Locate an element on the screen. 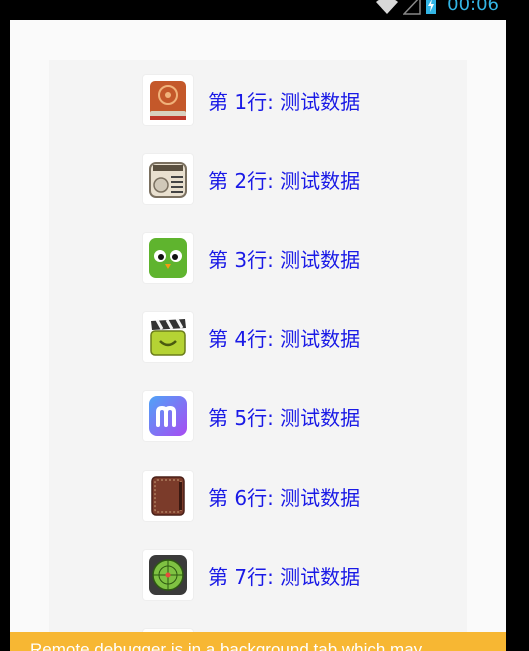 This screenshot has height=651, width=529. list-item: 第 4行: 测试数据 is located at coordinates (251, 337).